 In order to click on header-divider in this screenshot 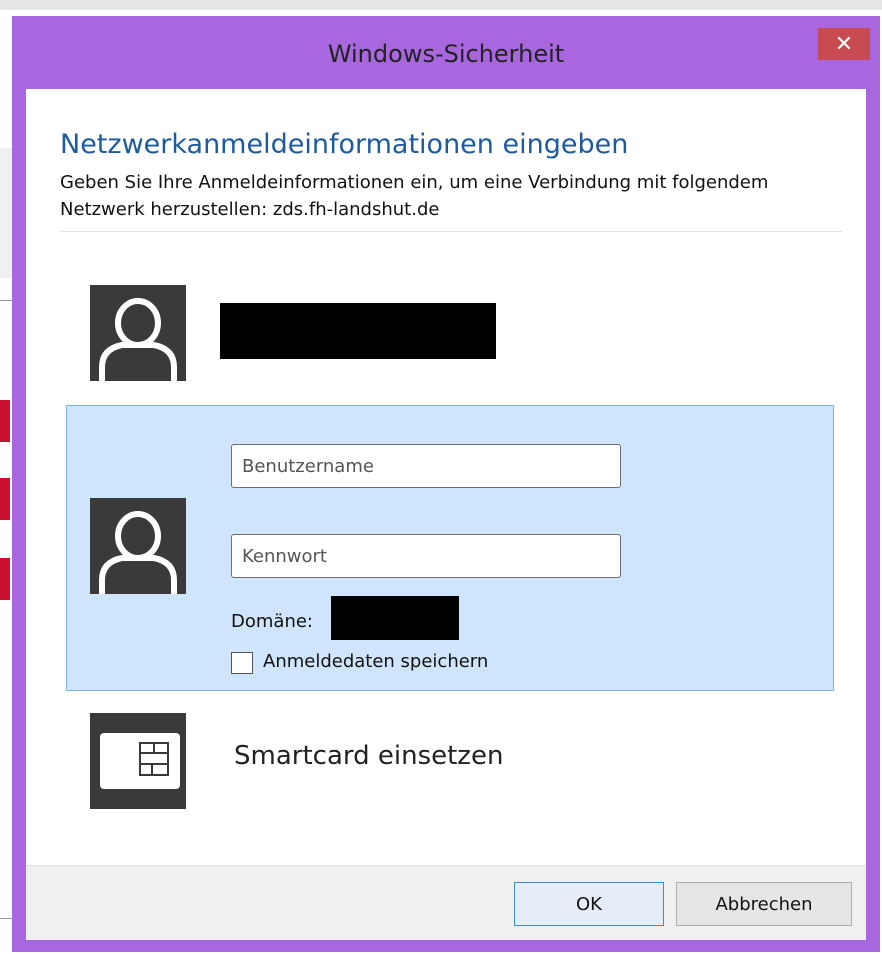, I will do `click(451, 231)`.